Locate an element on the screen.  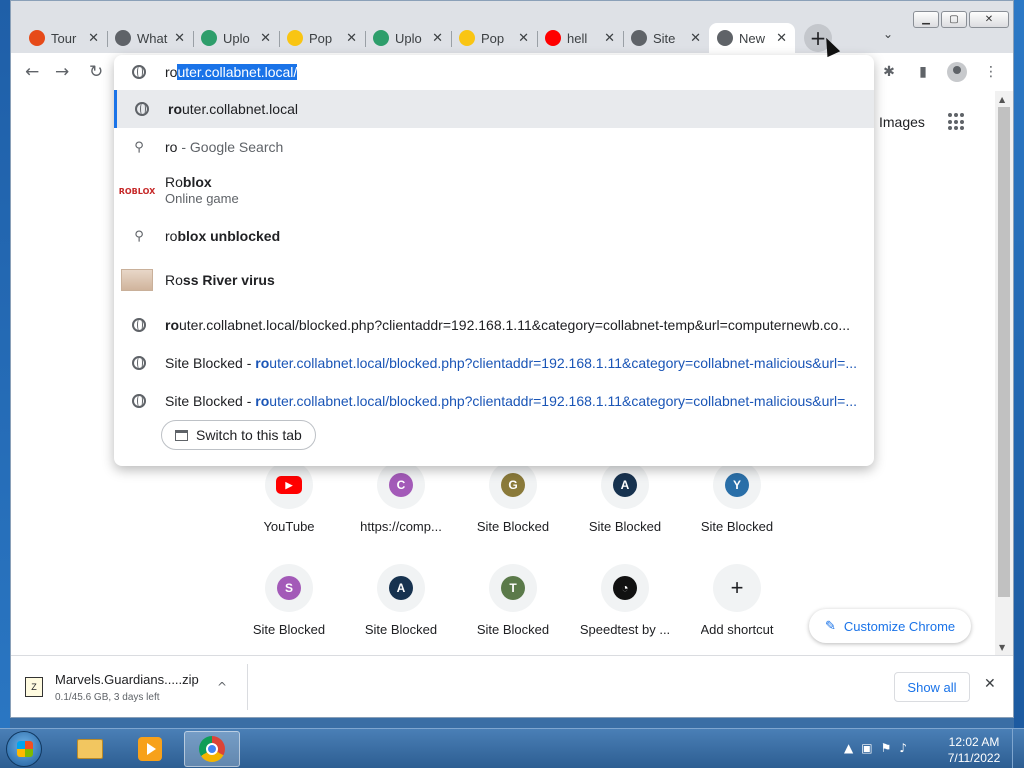
media-player-app is located at coordinates (150, 749).